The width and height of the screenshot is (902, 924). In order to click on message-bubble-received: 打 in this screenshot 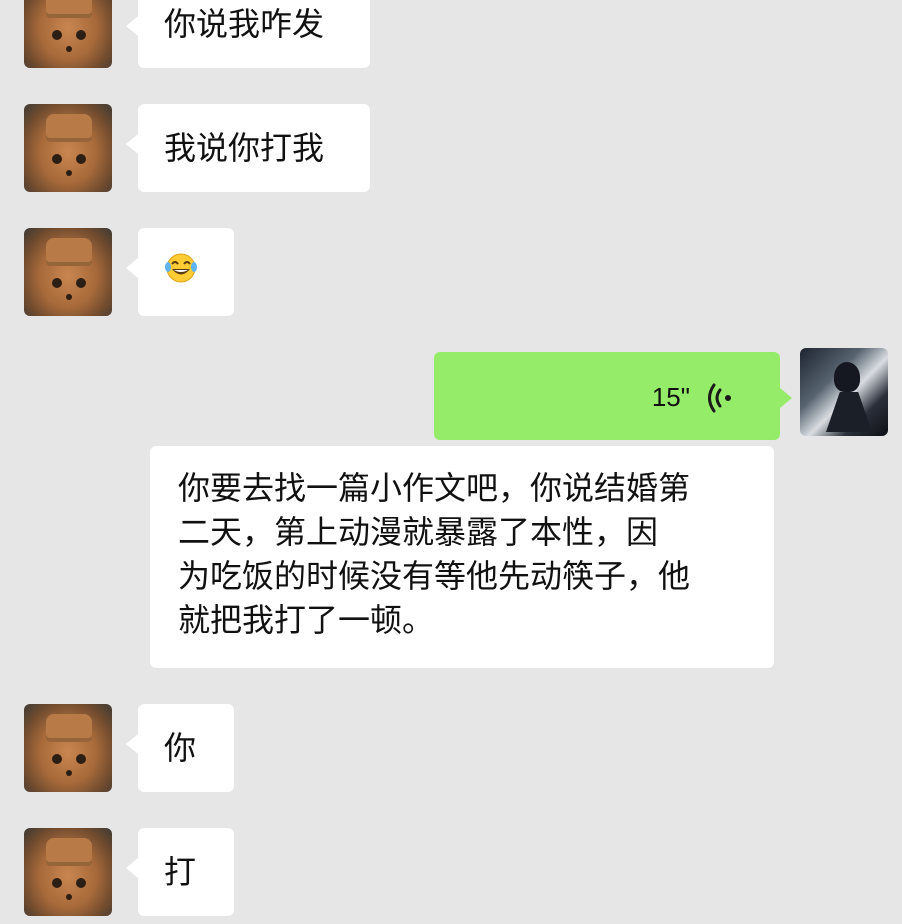, I will do `click(180, 872)`.